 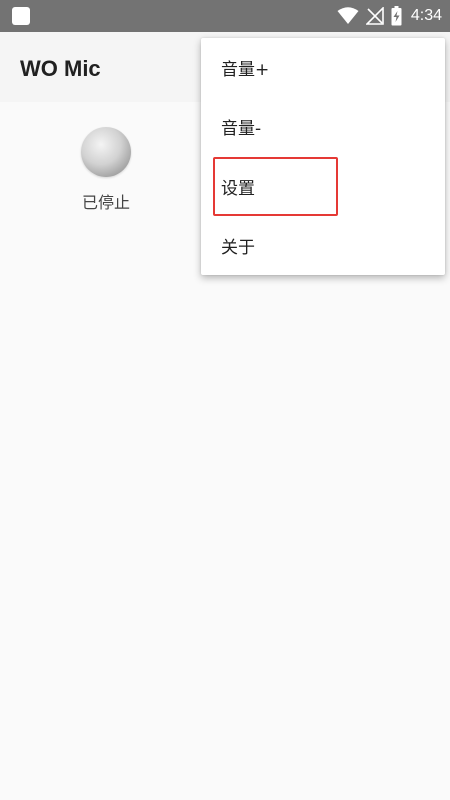 I want to click on menu-item-volume-up: 音量+, so click(x=323, y=67).